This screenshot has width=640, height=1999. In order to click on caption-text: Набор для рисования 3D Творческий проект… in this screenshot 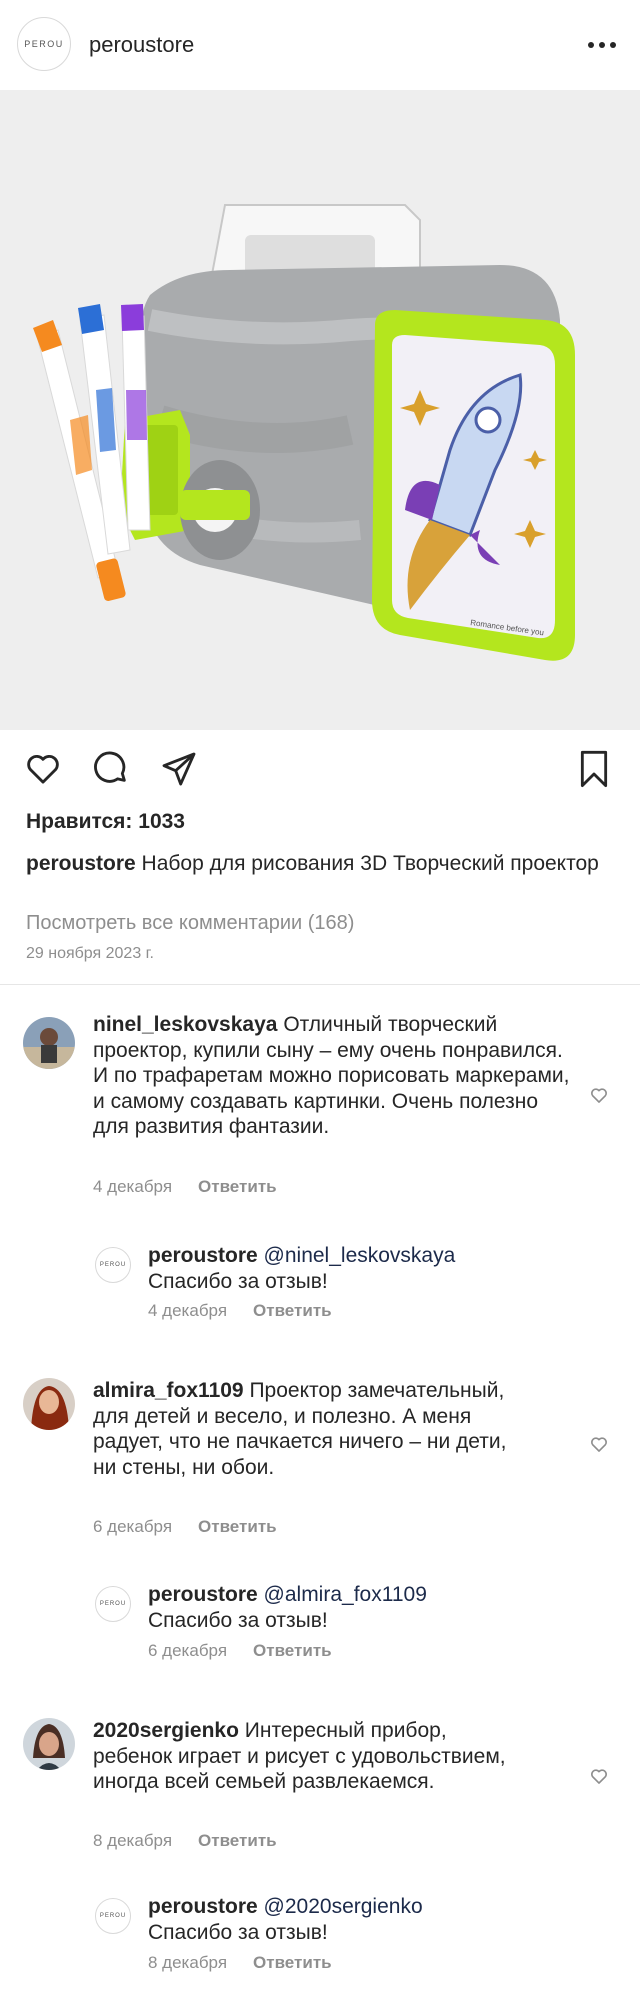, I will do `click(370, 863)`.